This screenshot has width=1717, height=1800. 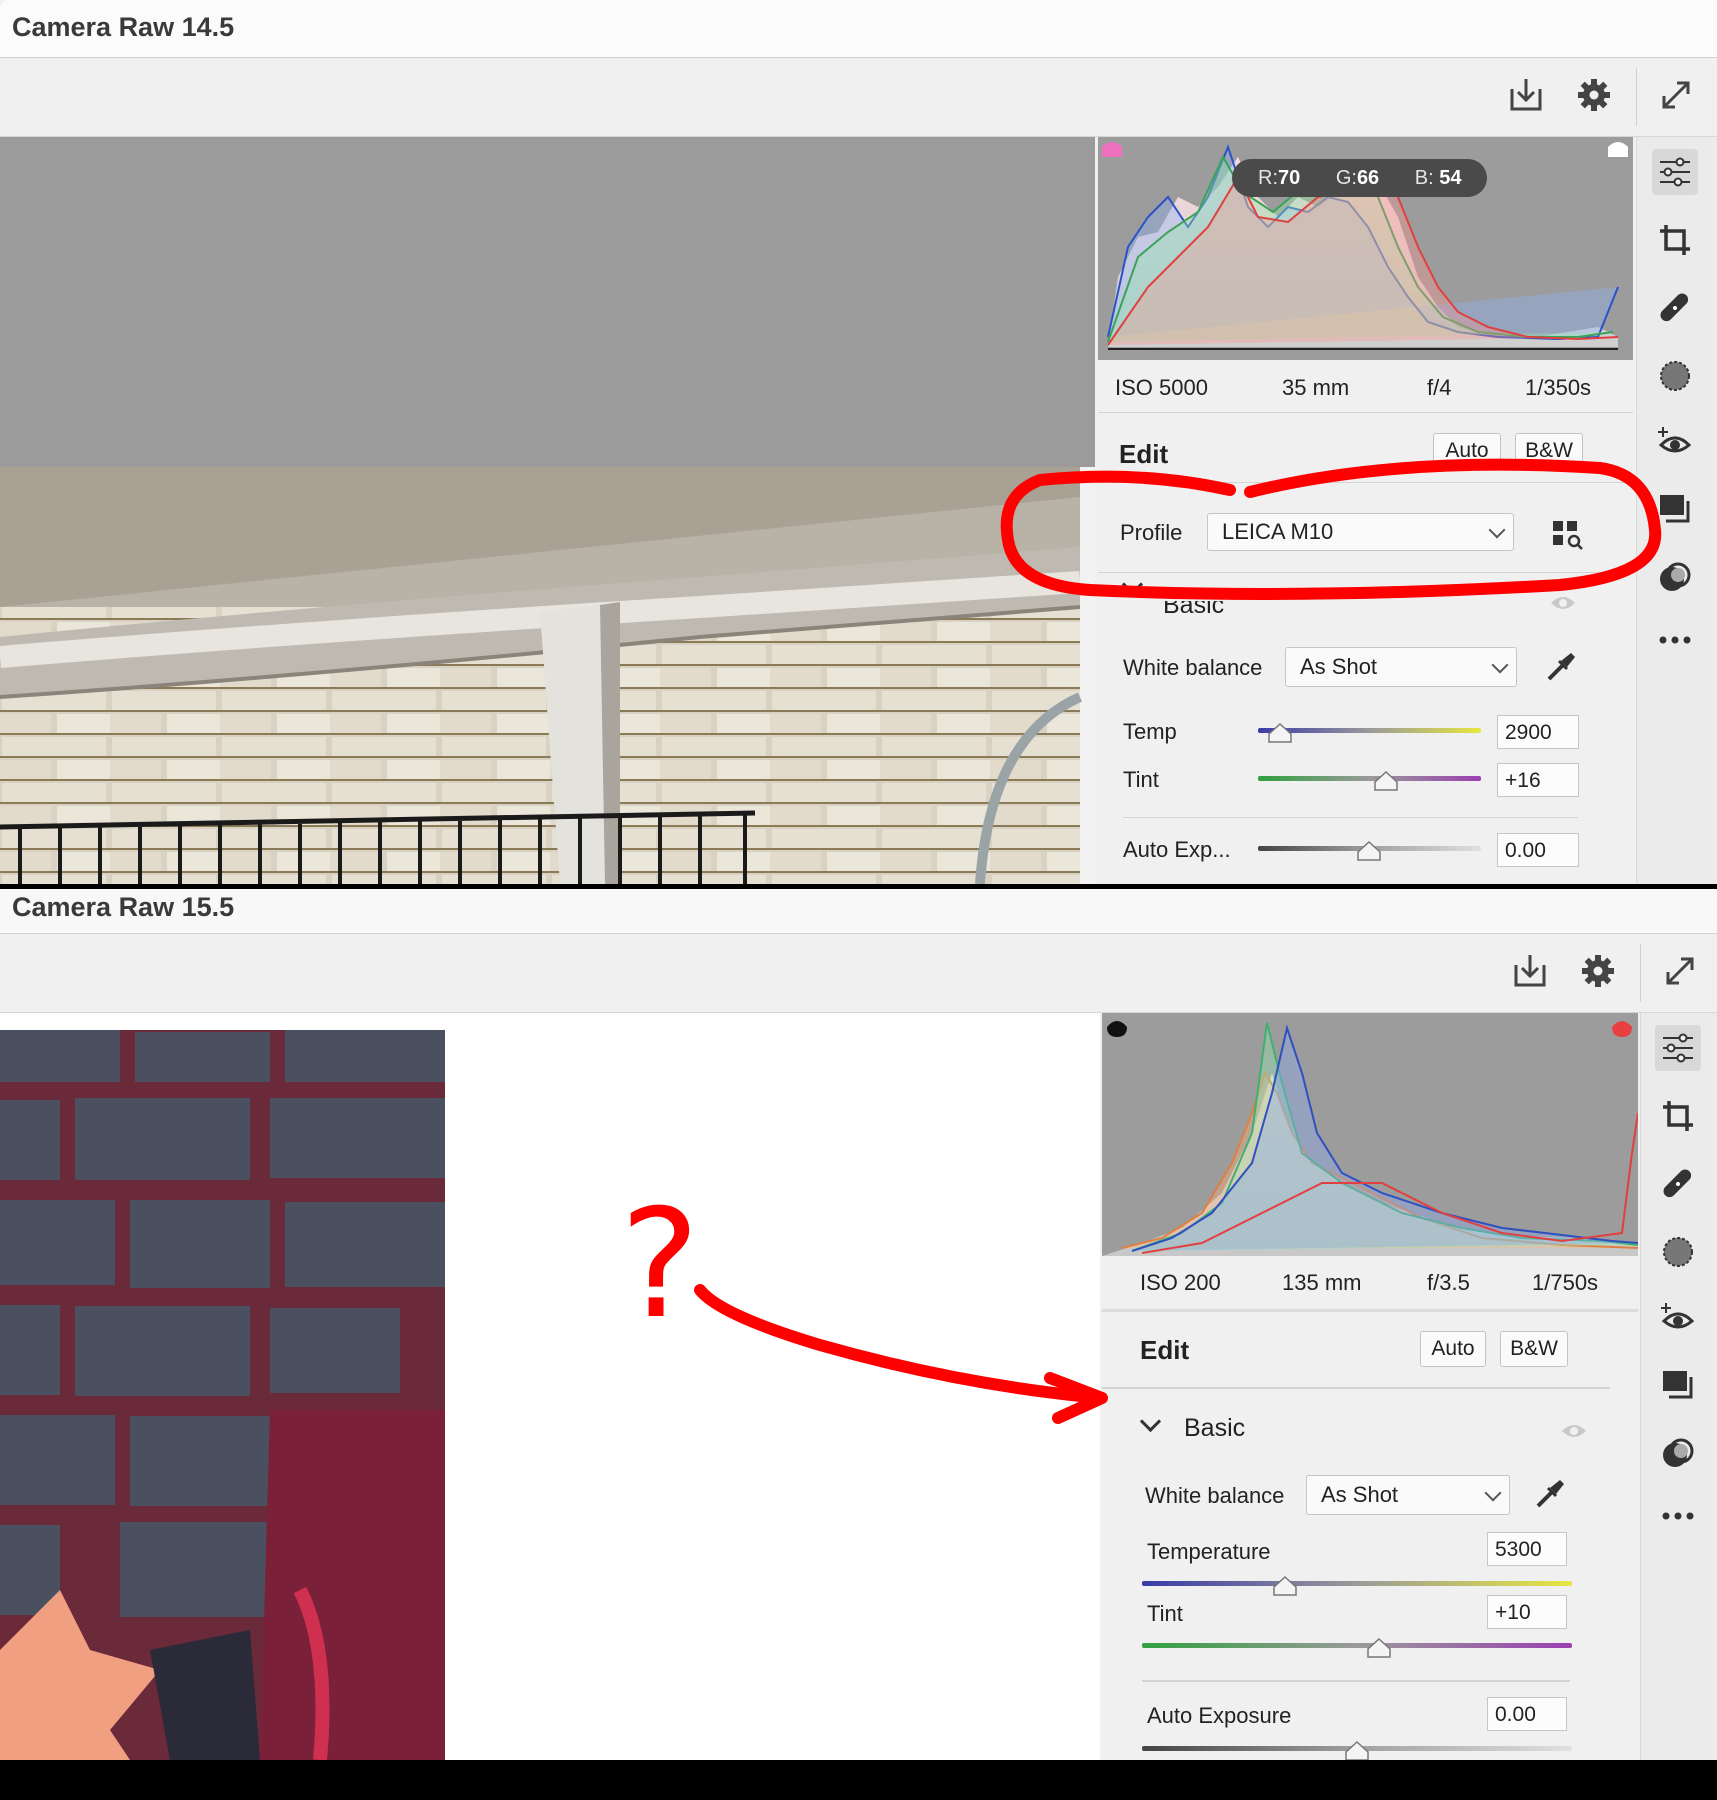 I want to click on white-balance-select-value: As Shot, so click(x=1339, y=666).